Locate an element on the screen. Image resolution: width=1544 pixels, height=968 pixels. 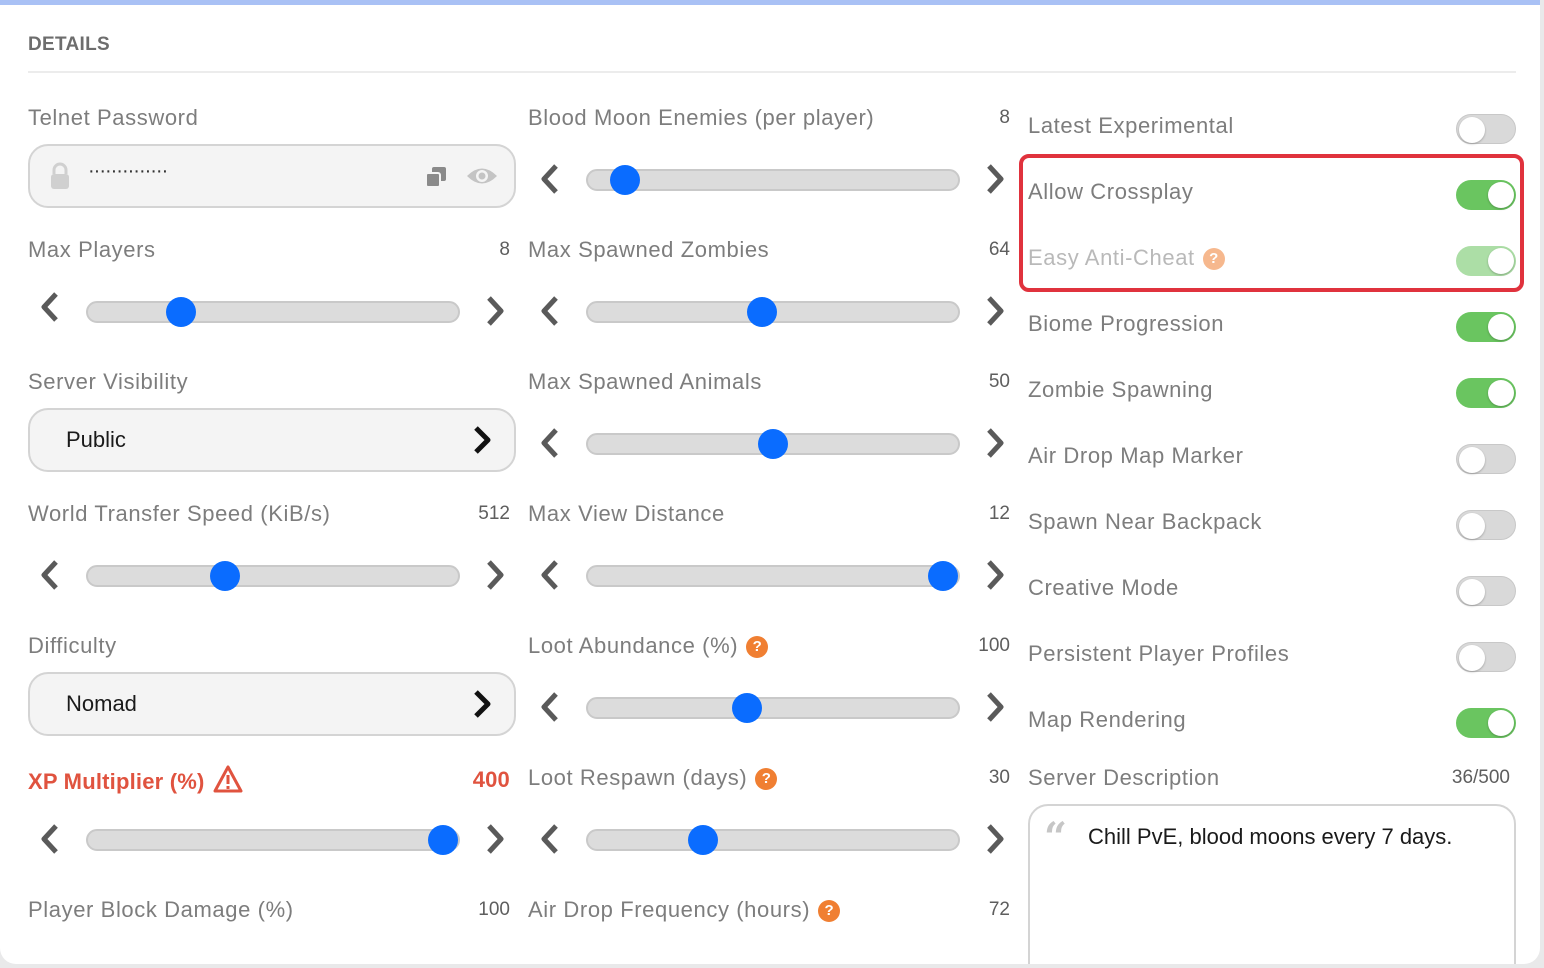
max-spawned-animals-increment is located at coordinates (995, 443).